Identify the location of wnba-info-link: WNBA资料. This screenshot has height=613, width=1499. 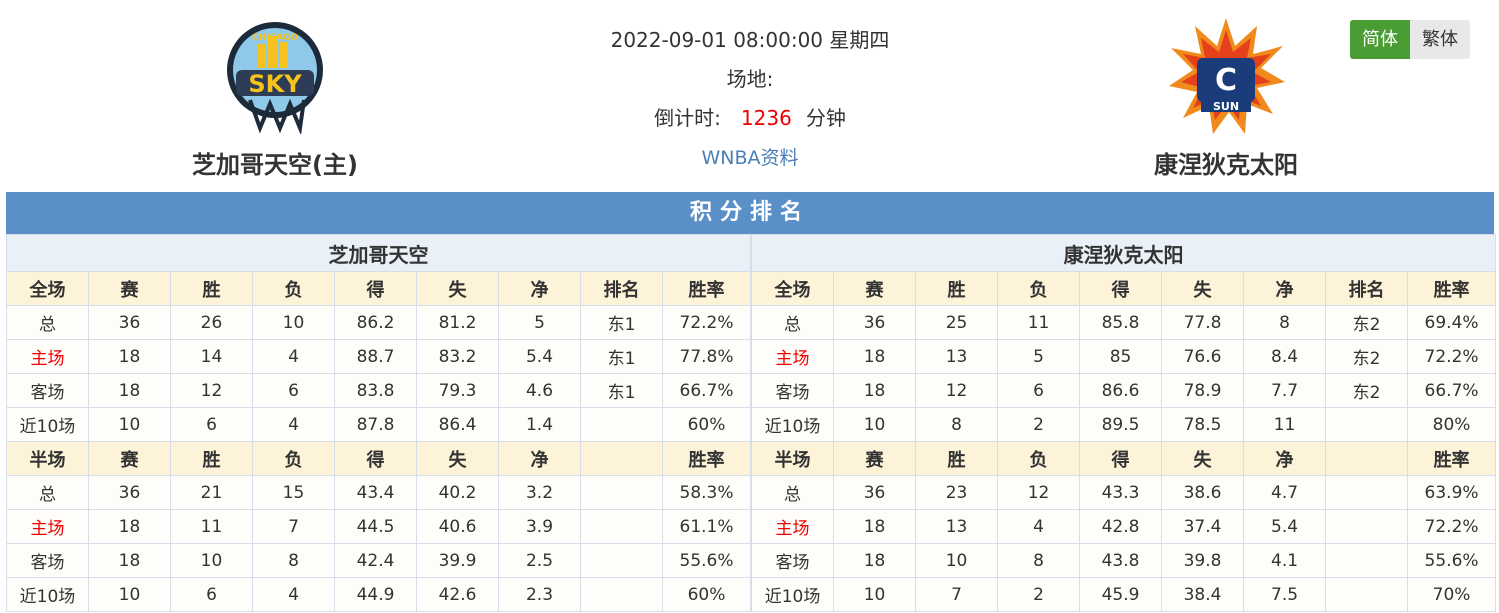
(749, 158).